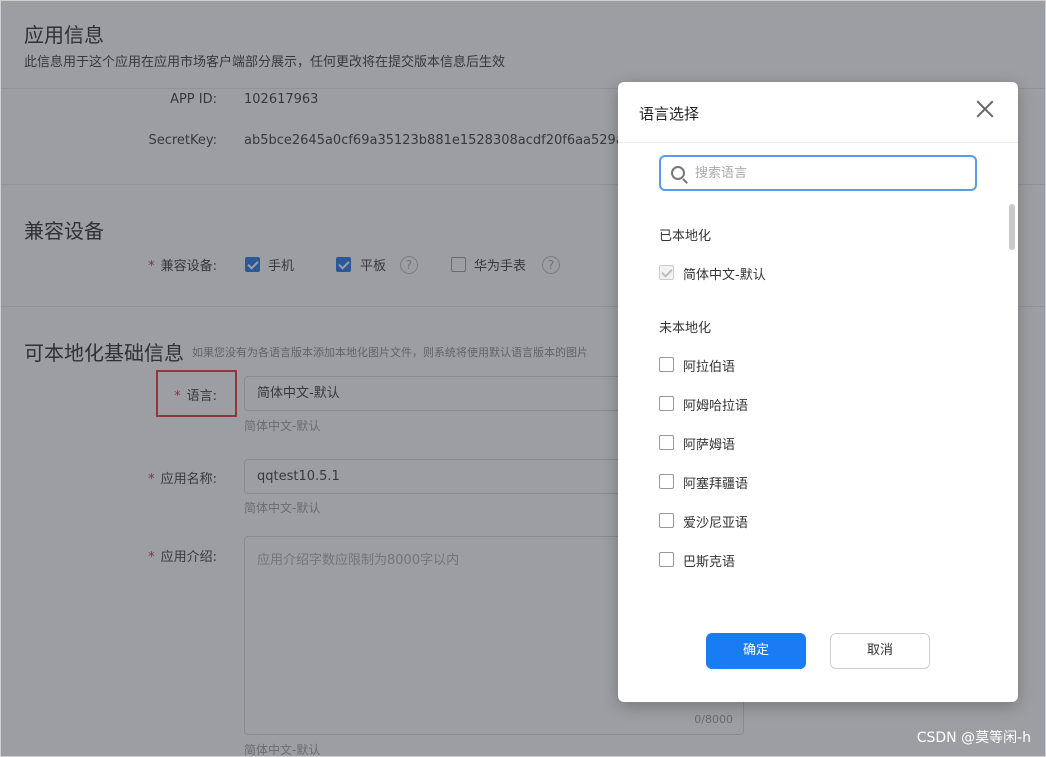 This screenshot has height=757, width=1046. Describe the element at coordinates (685, 236) in the screenshot. I see `localized-group-title: 已本地化` at that location.